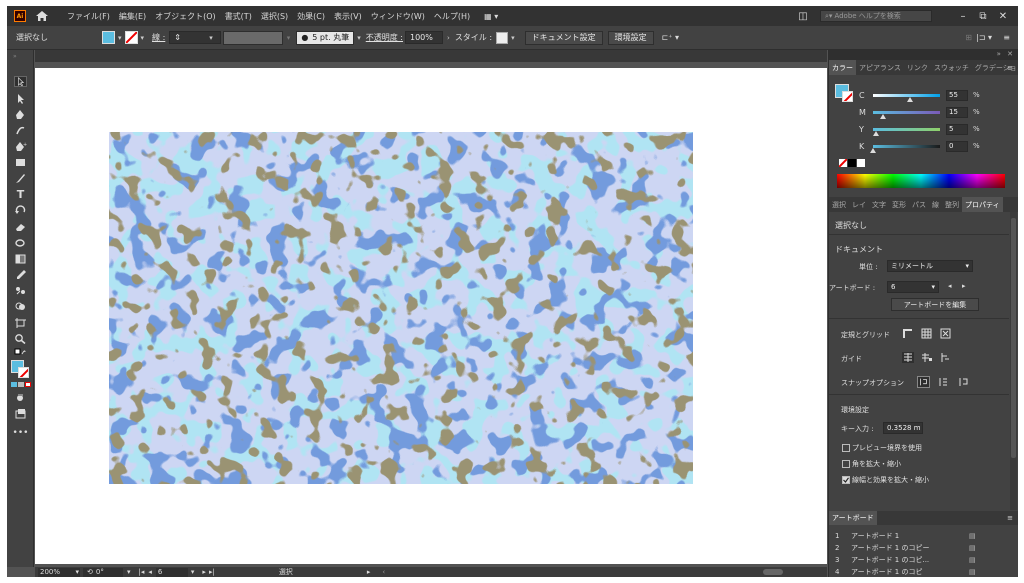 The height and width of the screenshot is (583, 1024). I want to click on black-slider-thumb, so click(873, 150).